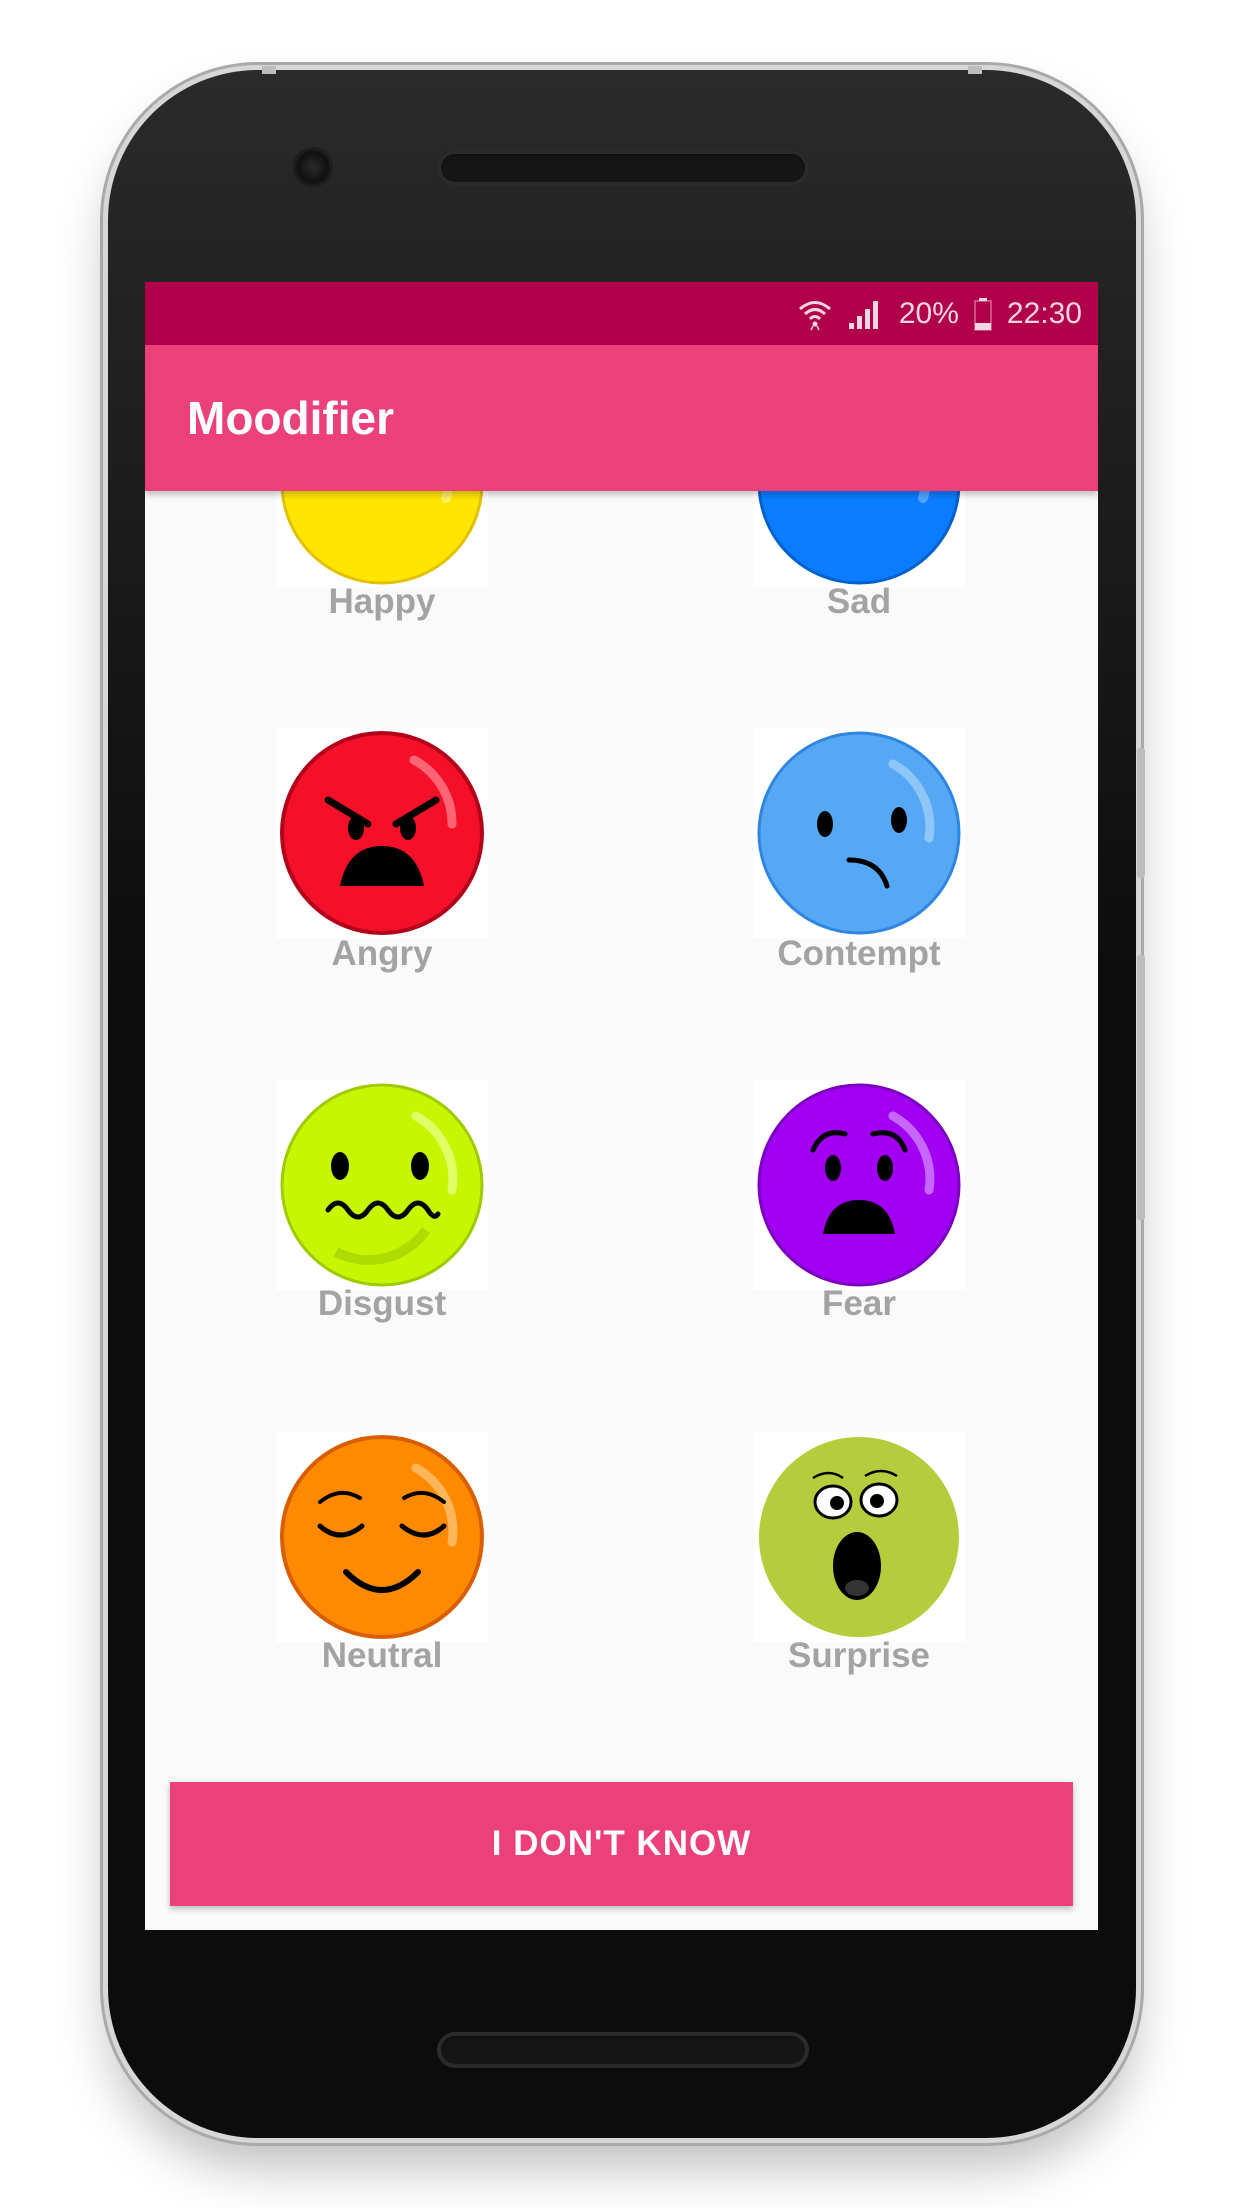  What do you see at coordinates (859, 1655) in the screenshot?
I see `mood-label-surprise: Surprise` at bounding box center [859, 1655].